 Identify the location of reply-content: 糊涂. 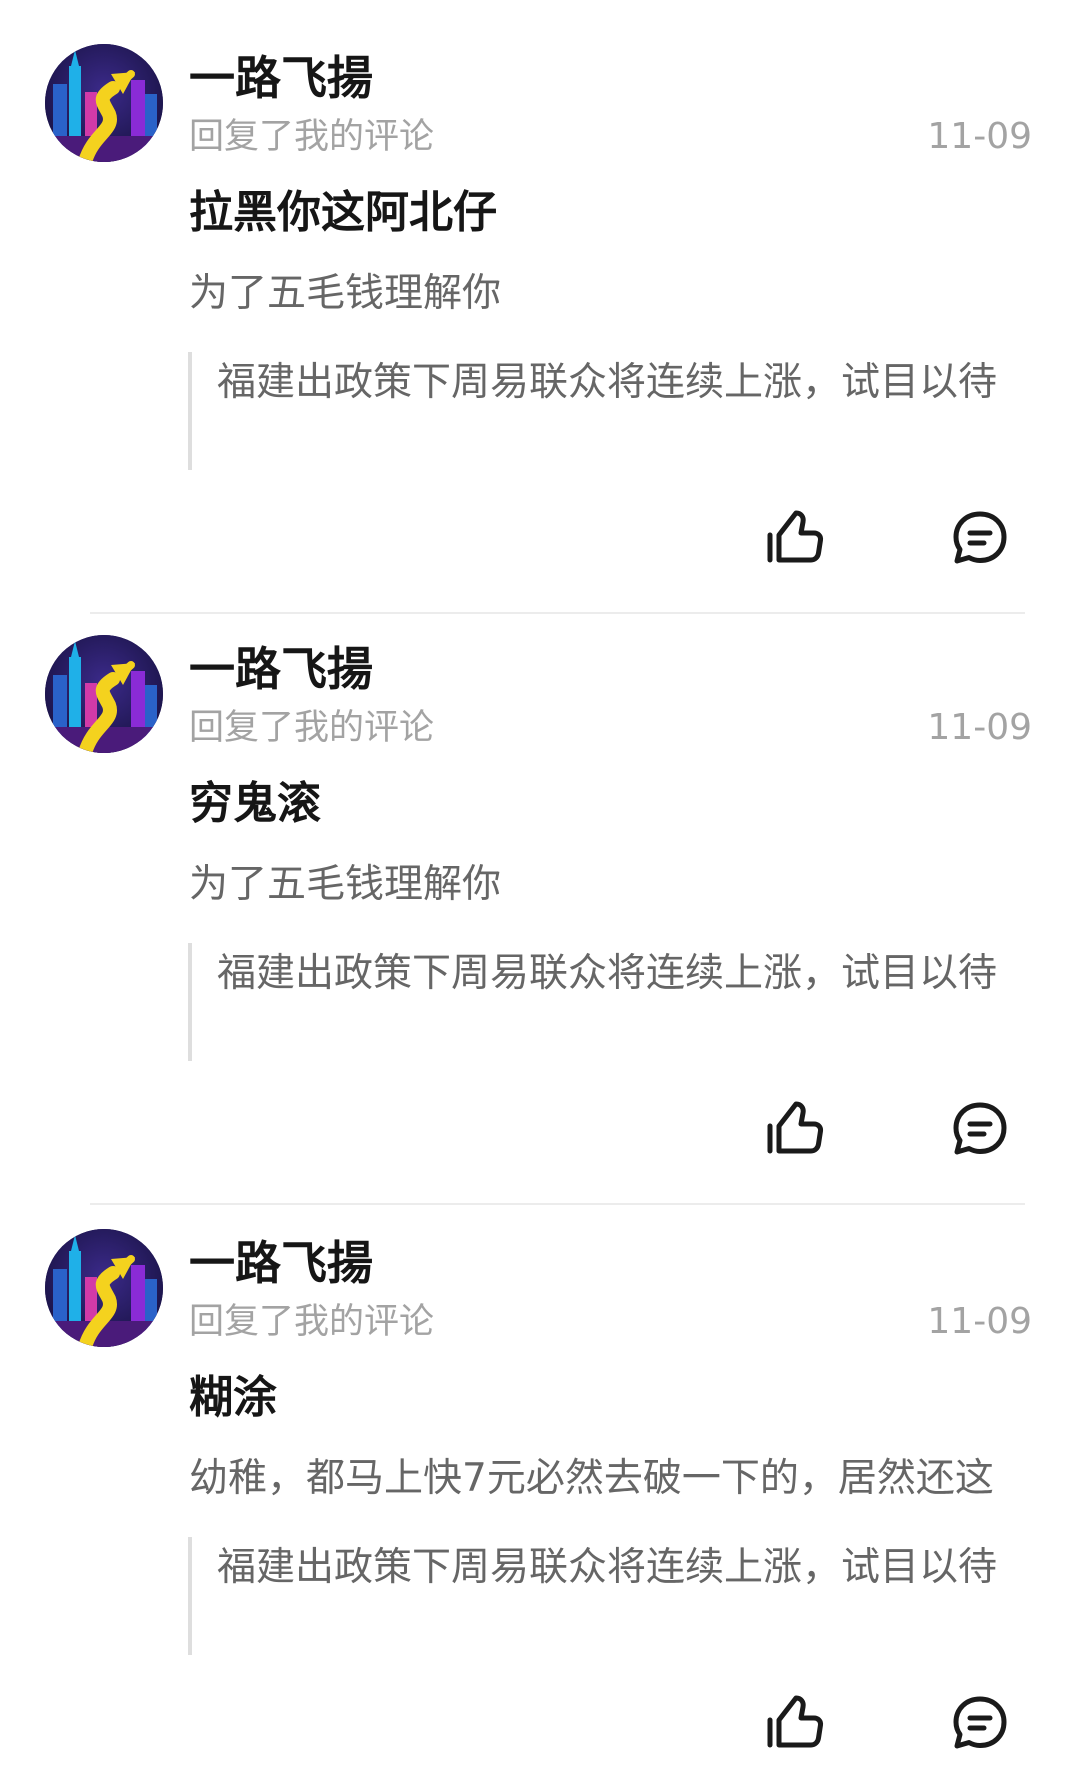
(233, 1398).